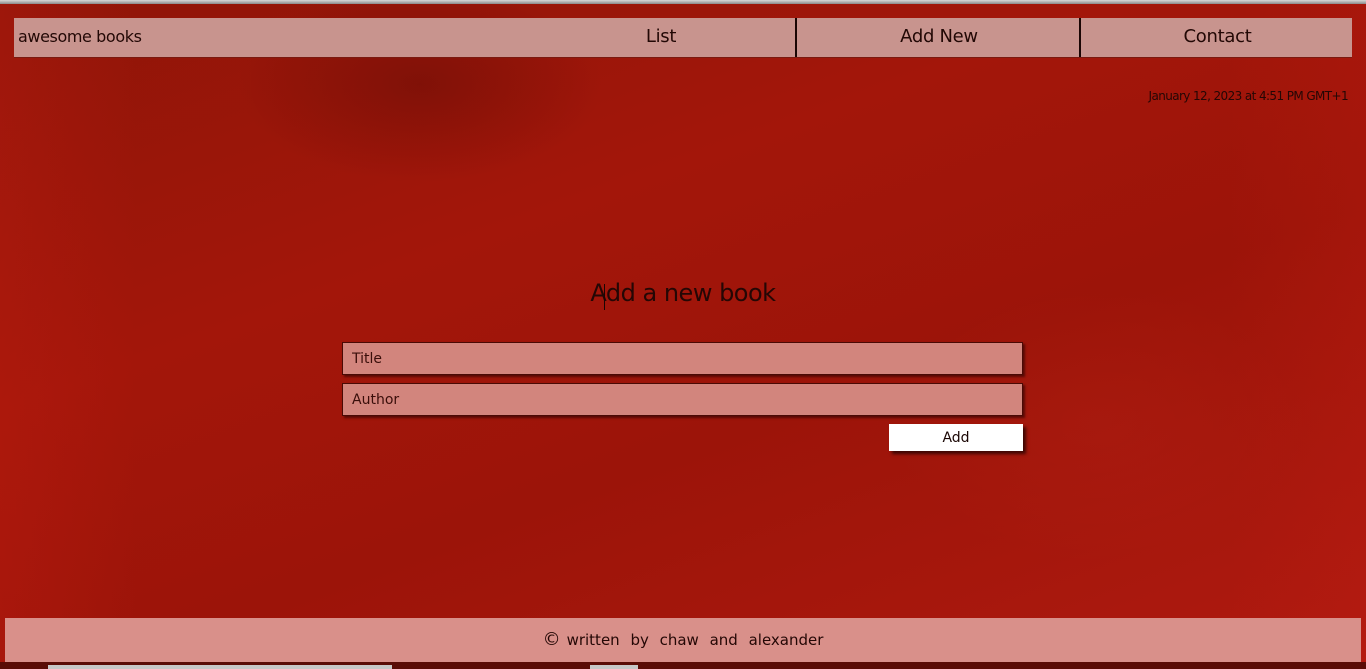 The image size is (1366, 669). Describe the element at coordinates (80, 37) in the screenshot. I see `brand-logo-text: awesome books` at that location.